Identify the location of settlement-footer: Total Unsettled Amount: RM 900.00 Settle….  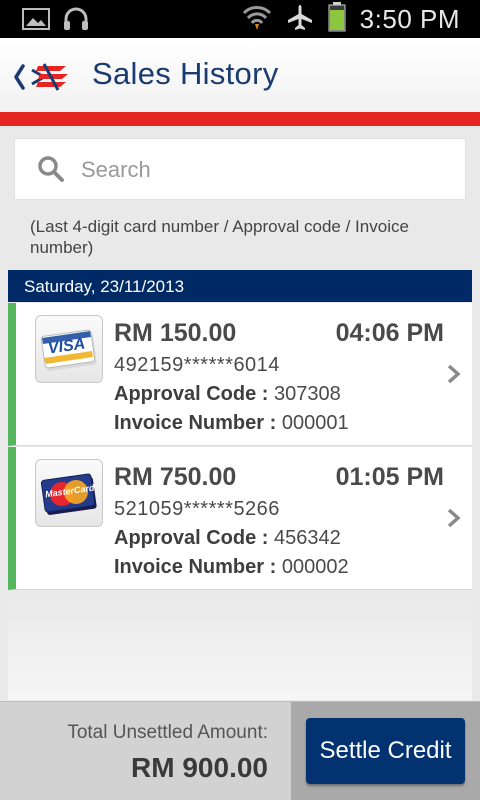
(240, 750).